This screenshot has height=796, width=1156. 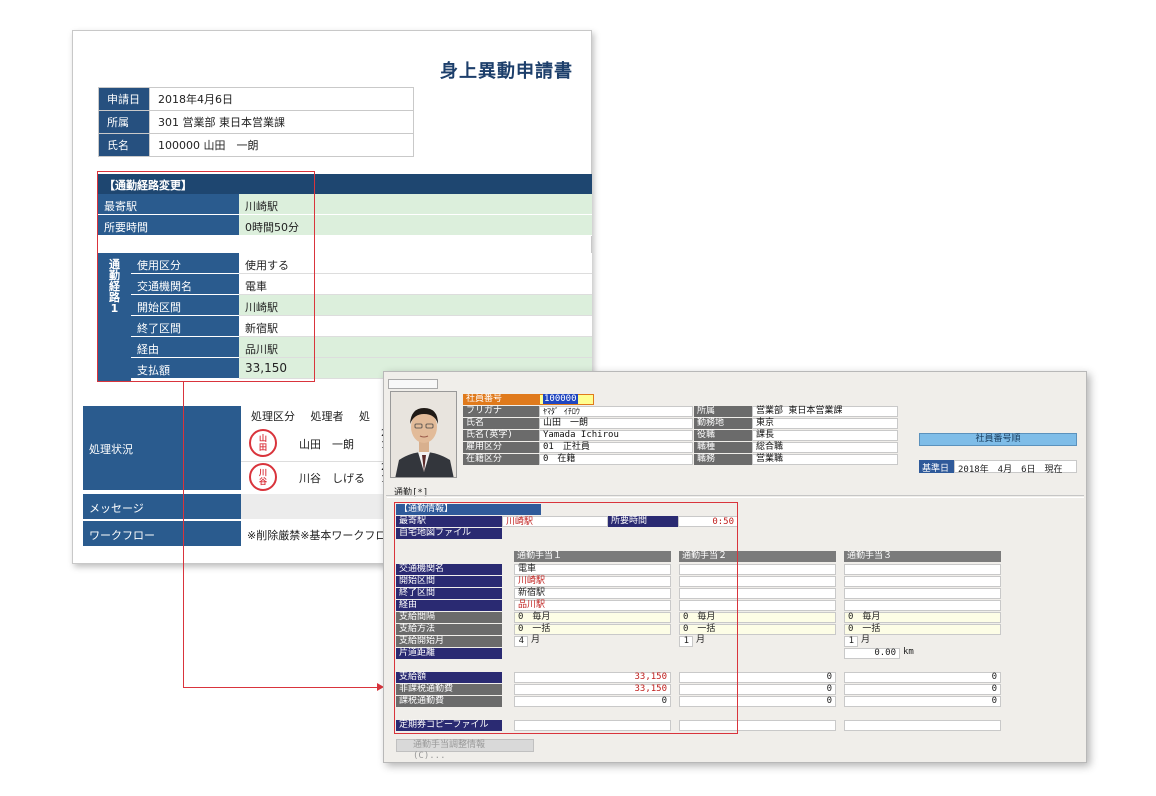 What do you see at coordinates (206, 276) in the screenshot?
I see `highlight-box-route` at bounding box center [206, 276].